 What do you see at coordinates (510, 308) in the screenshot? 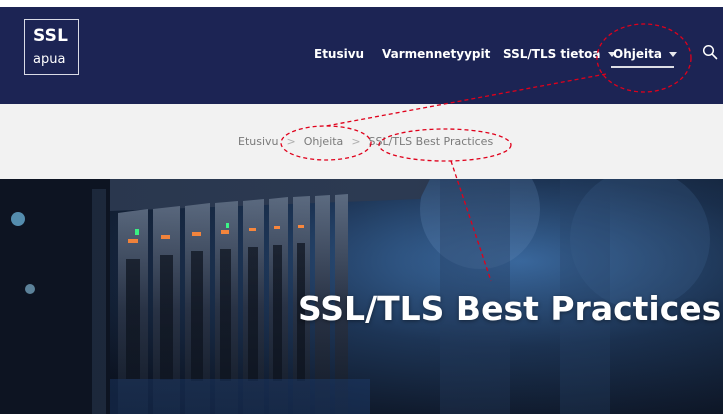
I see `hero-title: SSL/TLS Best Practices` at bounding box center [510, 308].